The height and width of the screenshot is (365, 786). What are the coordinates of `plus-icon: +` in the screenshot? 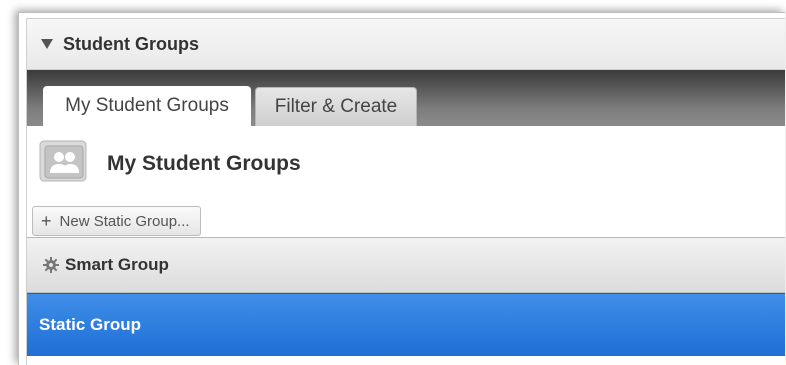 It's located at (46, 220).